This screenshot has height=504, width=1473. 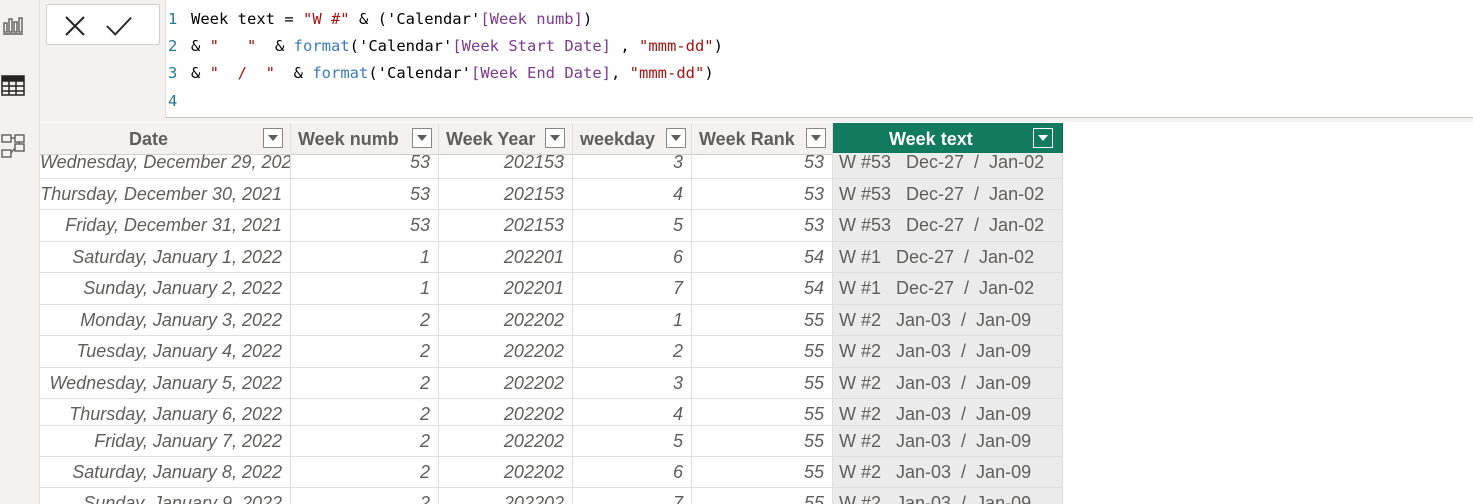 What do you see at coordinates (632, 320) in the screenshot?
I see `cell-weekday: 1` at bounding box center [632, 320].